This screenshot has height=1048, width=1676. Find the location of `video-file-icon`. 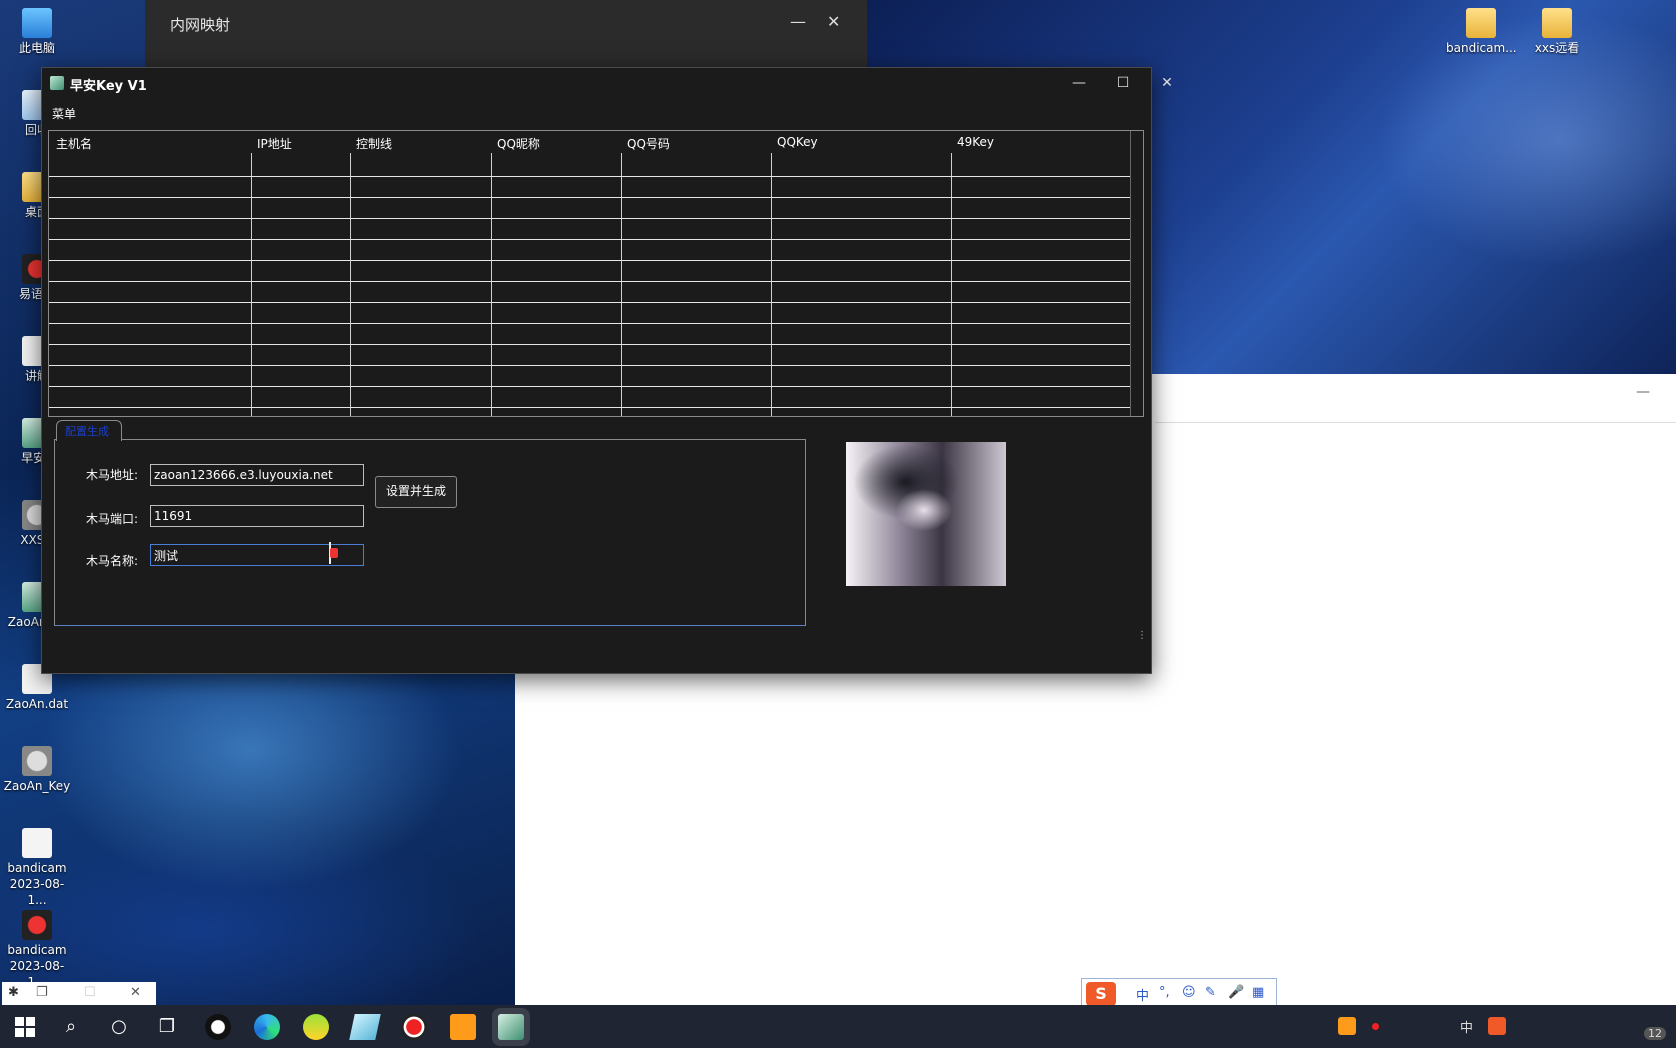

video-file-icon is located at coordinates (37, 843).